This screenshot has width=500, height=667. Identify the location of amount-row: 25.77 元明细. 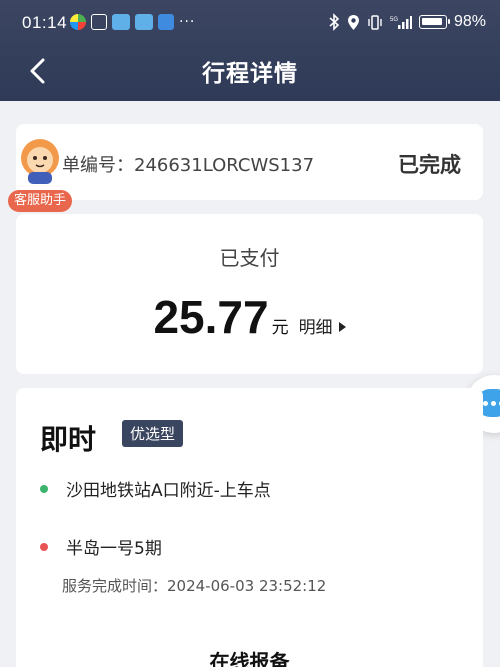
(249, 317).